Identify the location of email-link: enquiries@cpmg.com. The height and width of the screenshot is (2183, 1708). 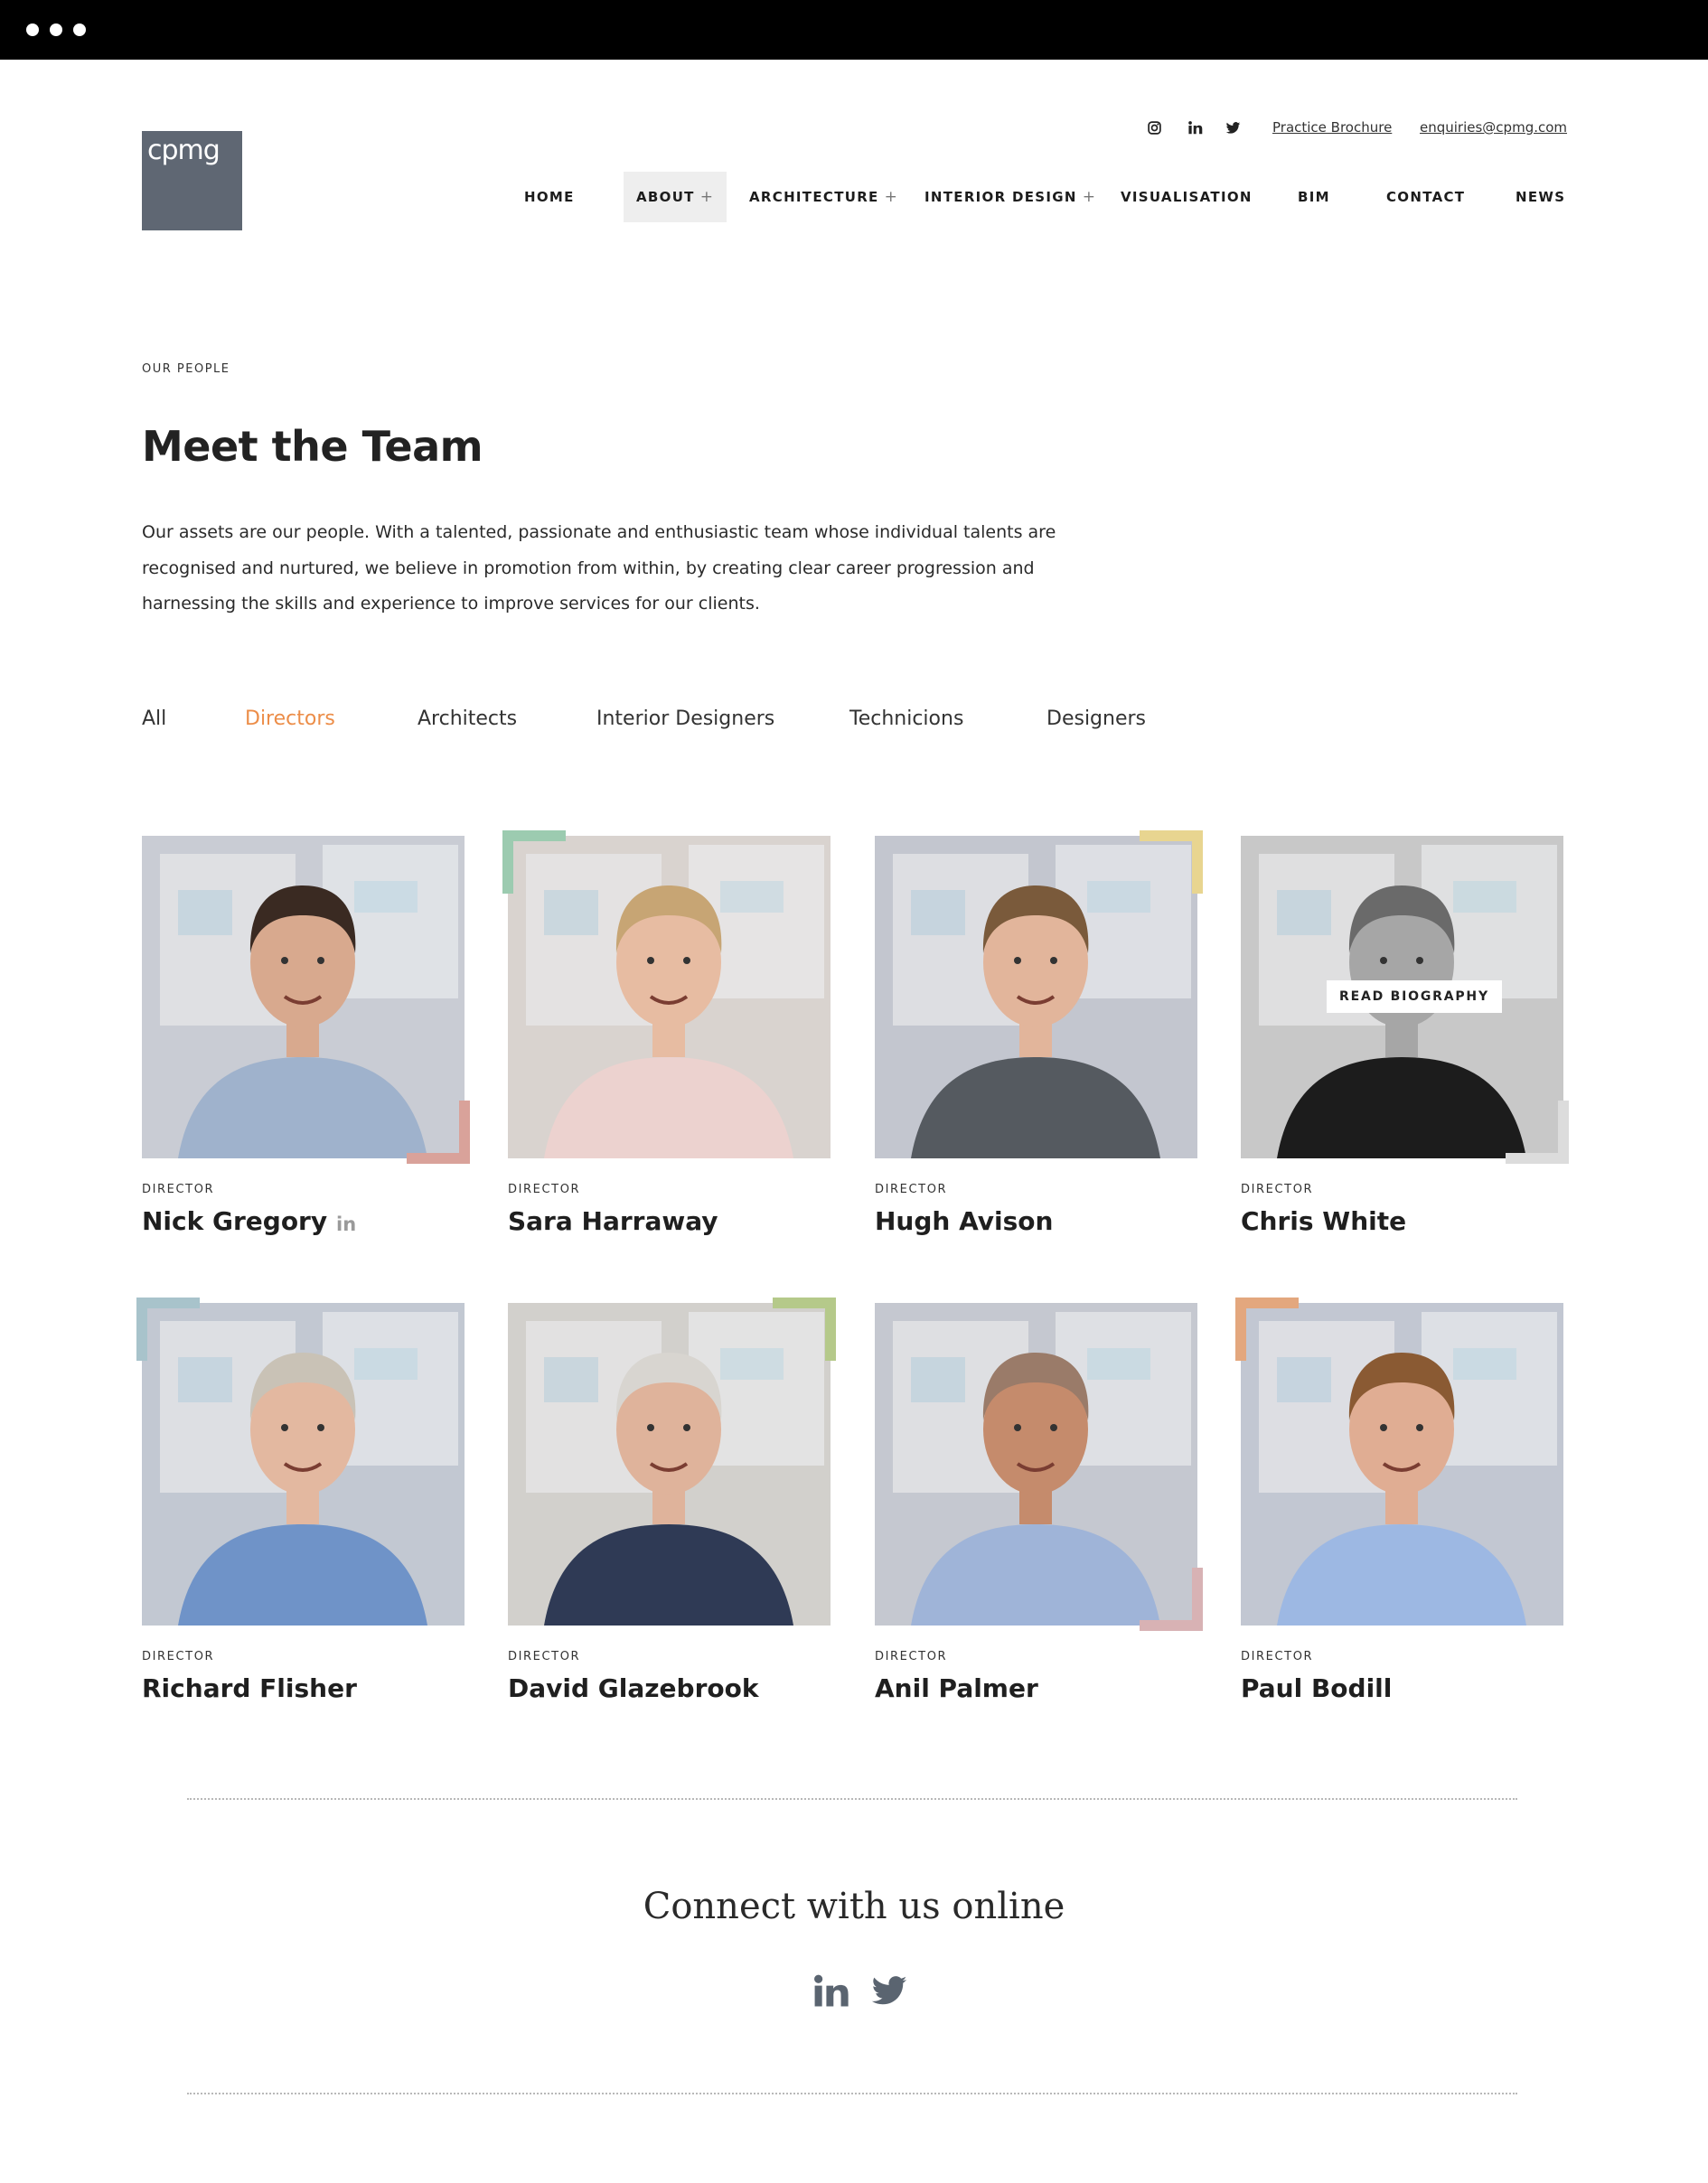
(1493, 127).